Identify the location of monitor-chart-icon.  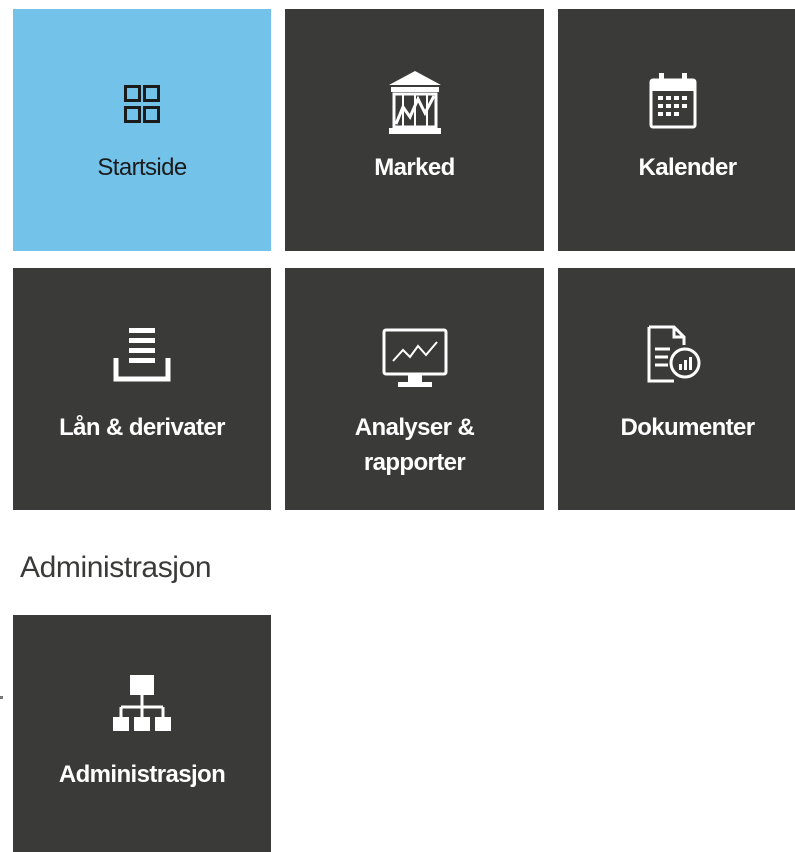
(414, 357).